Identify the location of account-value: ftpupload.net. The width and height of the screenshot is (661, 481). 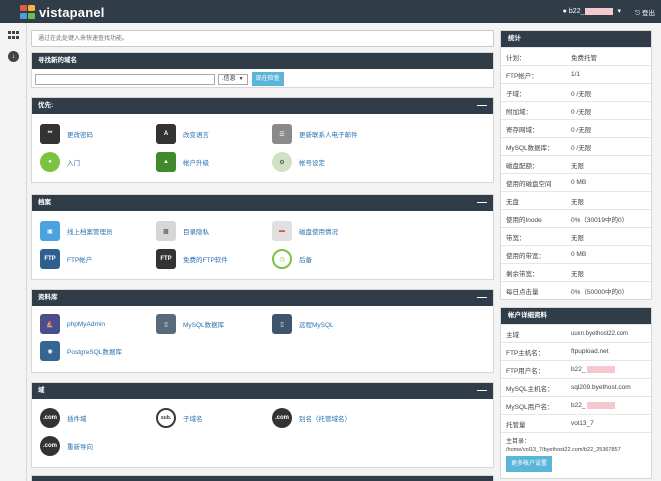
(590, 351).